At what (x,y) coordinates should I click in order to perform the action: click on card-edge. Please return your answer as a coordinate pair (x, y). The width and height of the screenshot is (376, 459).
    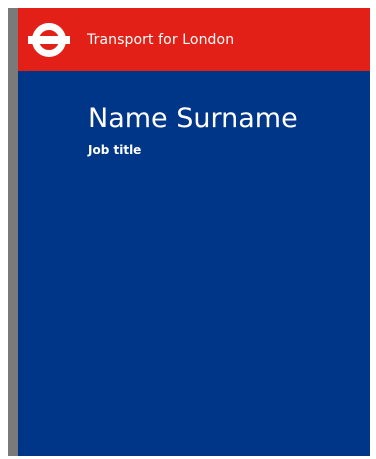
    Looking at the image, I should click on (13, 232).